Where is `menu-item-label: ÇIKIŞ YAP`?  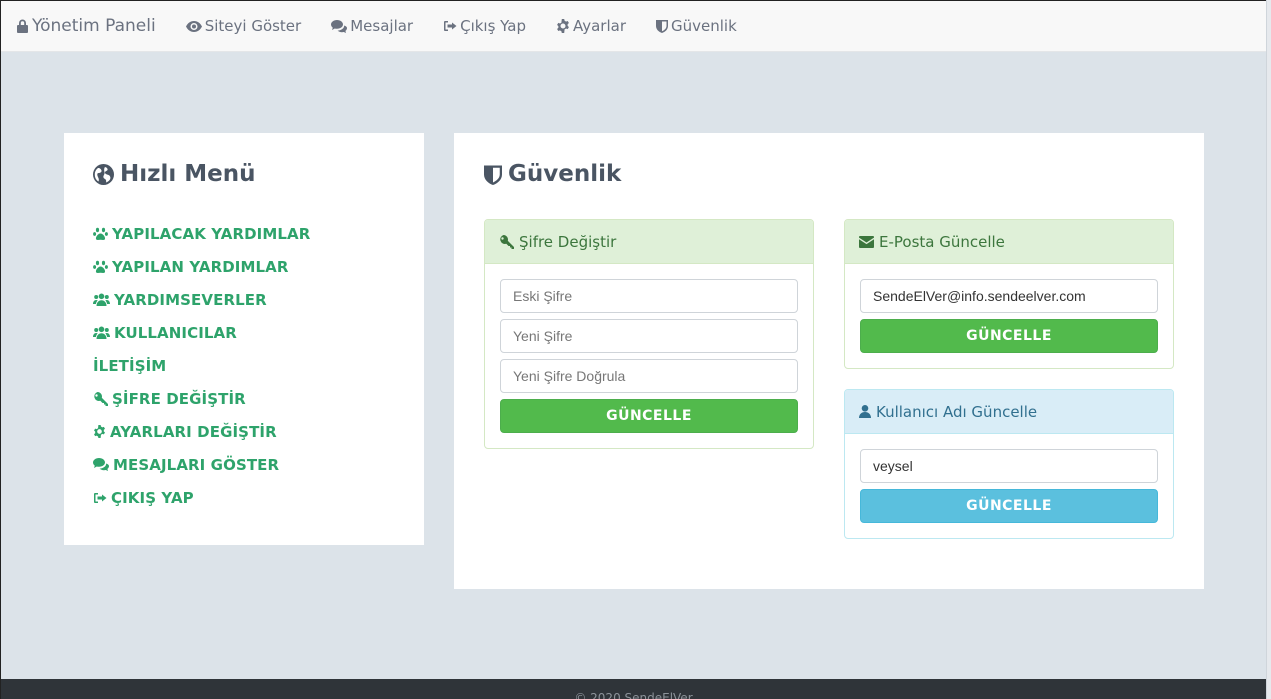 menu-item-label: ÇIKIŞ YAP is located at coordinates (152, 497).